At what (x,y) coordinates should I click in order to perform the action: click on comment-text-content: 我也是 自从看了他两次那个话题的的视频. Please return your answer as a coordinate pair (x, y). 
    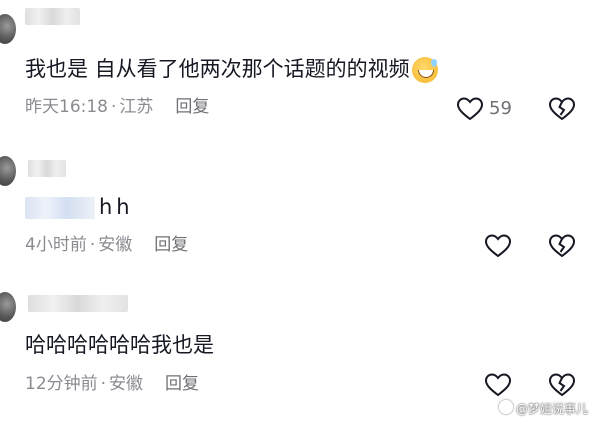
    Looking at the image, I should click on (217, 69).